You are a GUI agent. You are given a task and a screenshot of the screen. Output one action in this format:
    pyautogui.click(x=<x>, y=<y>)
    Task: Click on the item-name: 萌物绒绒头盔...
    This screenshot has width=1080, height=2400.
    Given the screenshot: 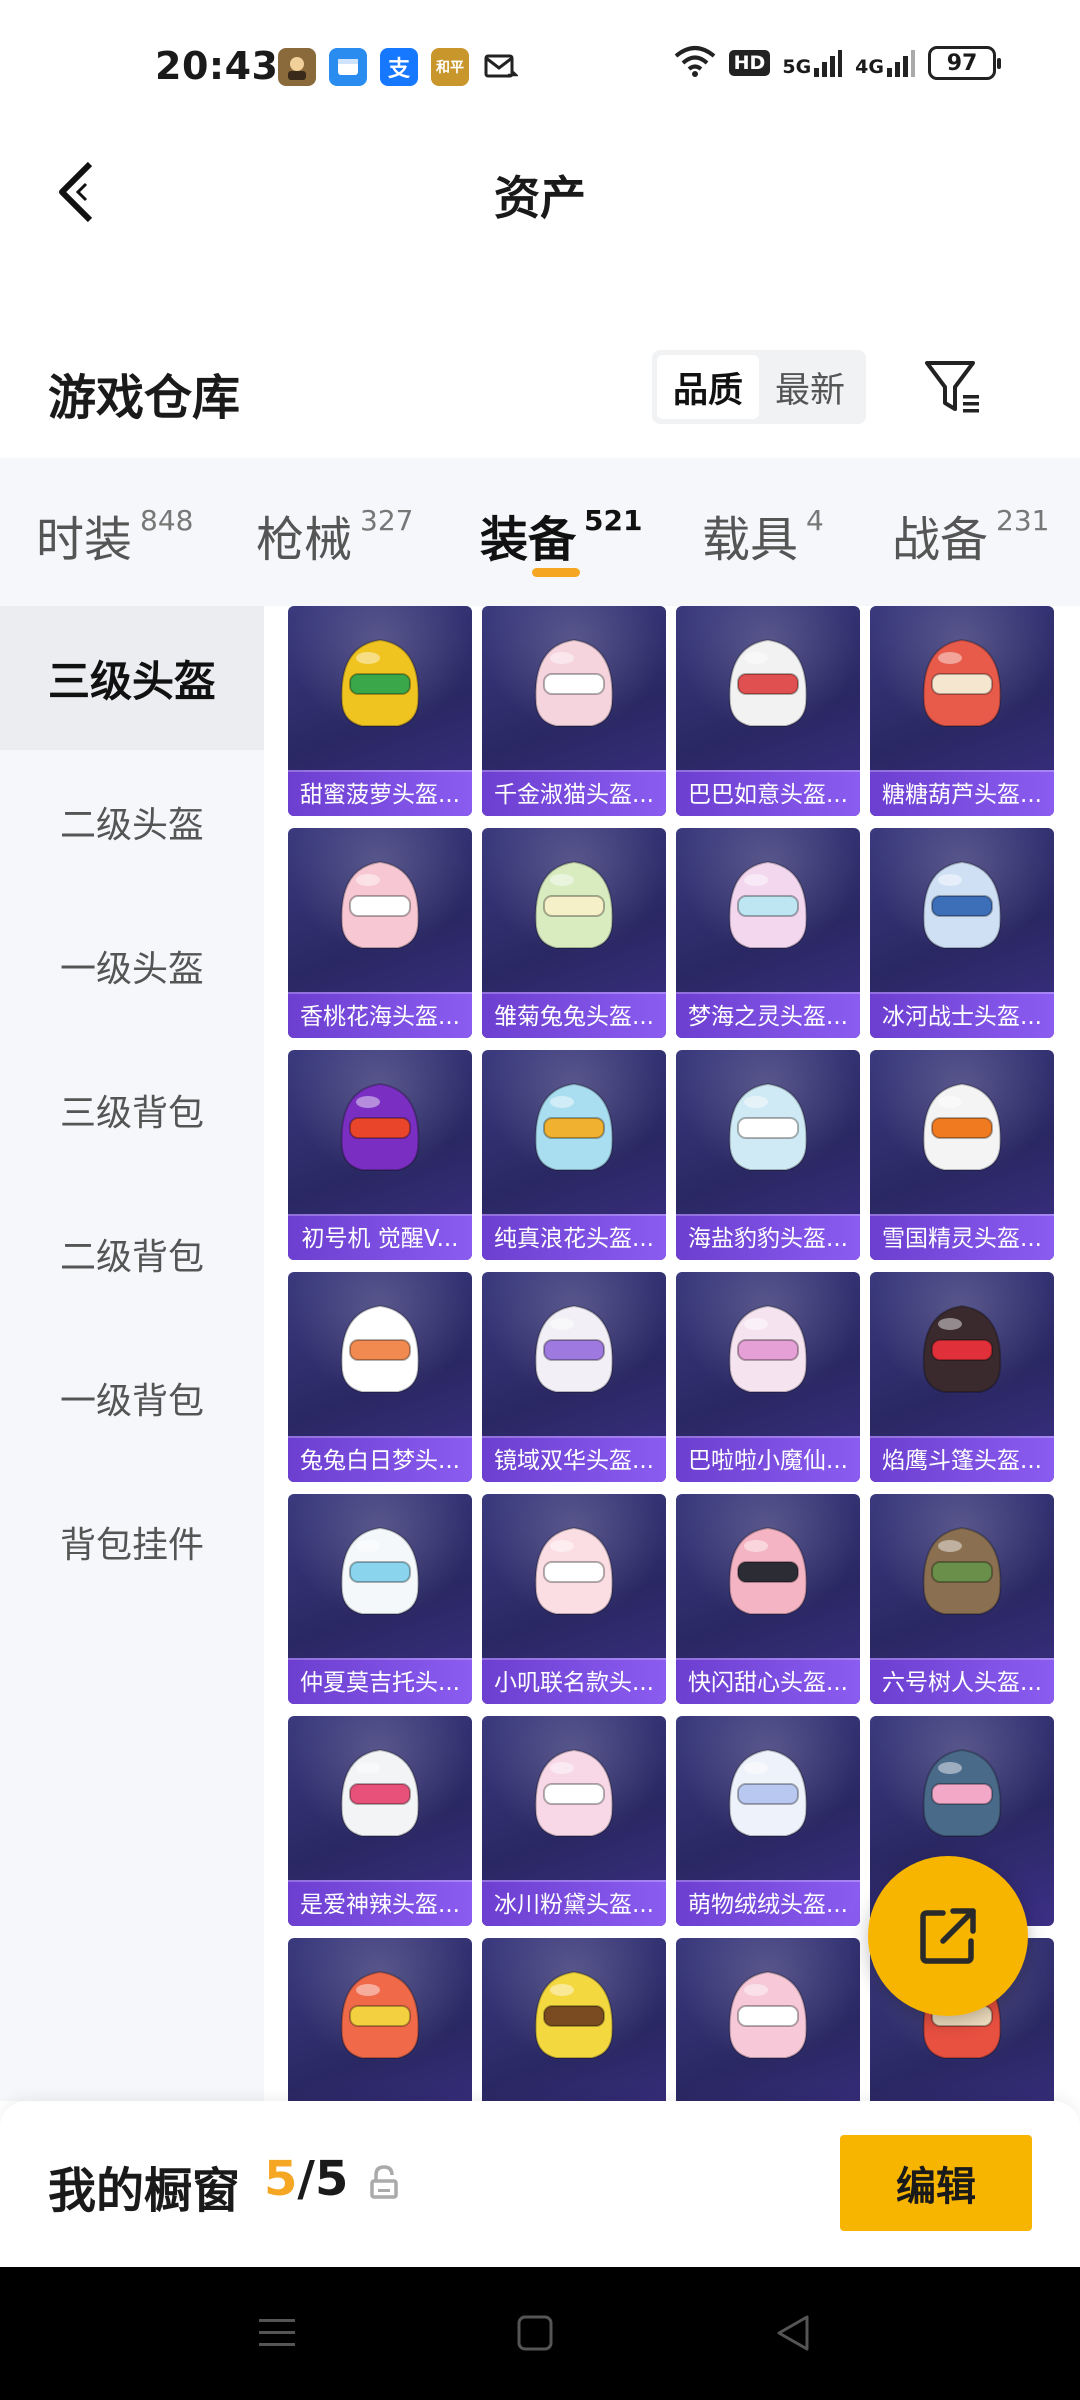 What is the action you would take?
    pyautogui.click(x=768, y=1903)
    